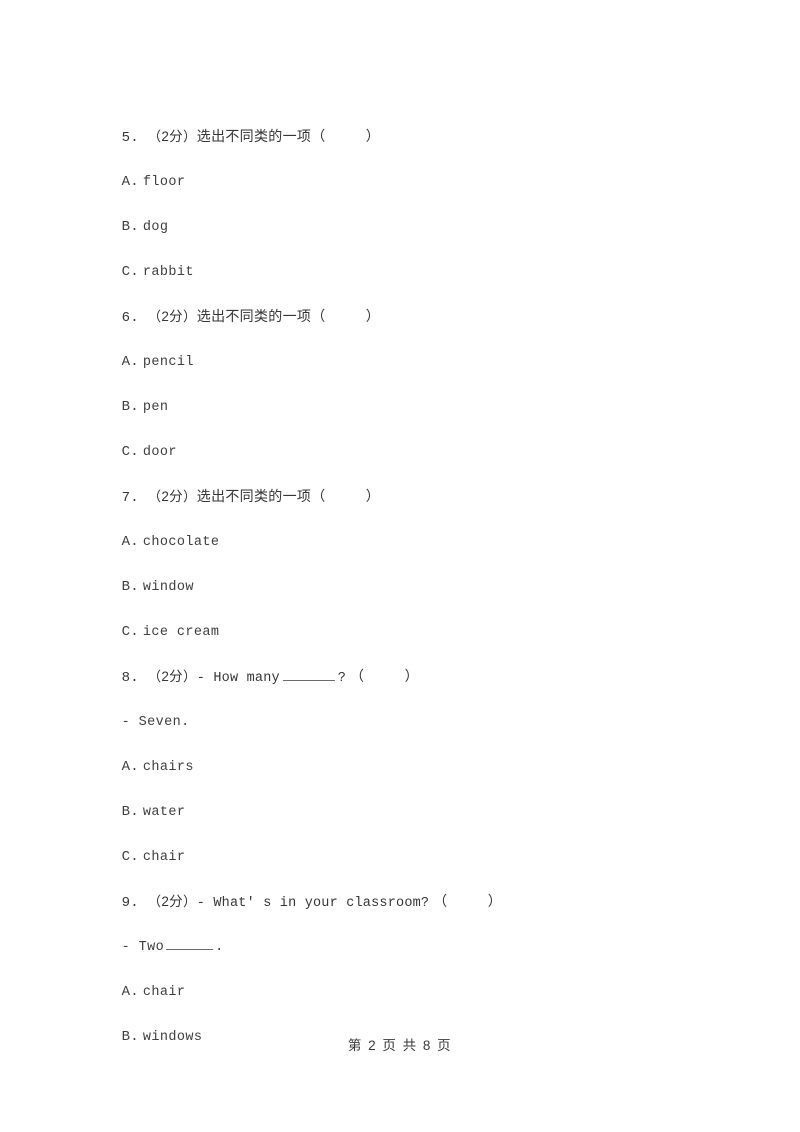 The height and width of the screenshot is (1132, 800). What do you see at coordinates (159, 452) in the screenshot?
I see `option-text: door` at bounding box center [159, 452].